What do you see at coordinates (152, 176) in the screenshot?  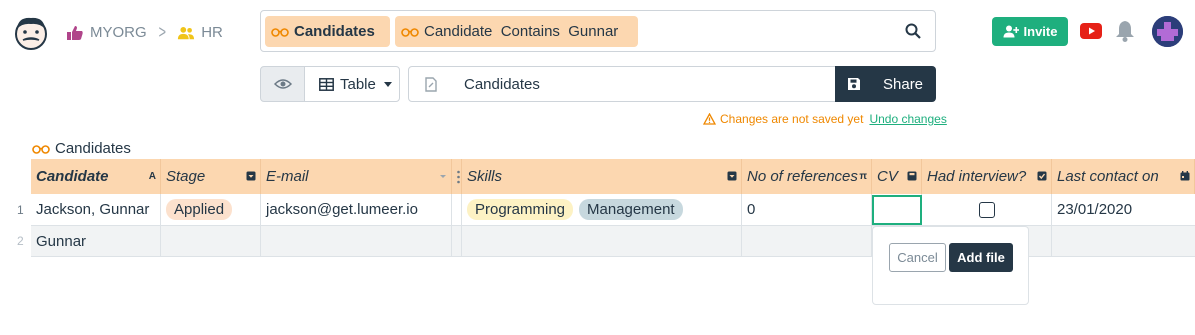 I see `text-type-icon: A` at bounding box center [152, 176].